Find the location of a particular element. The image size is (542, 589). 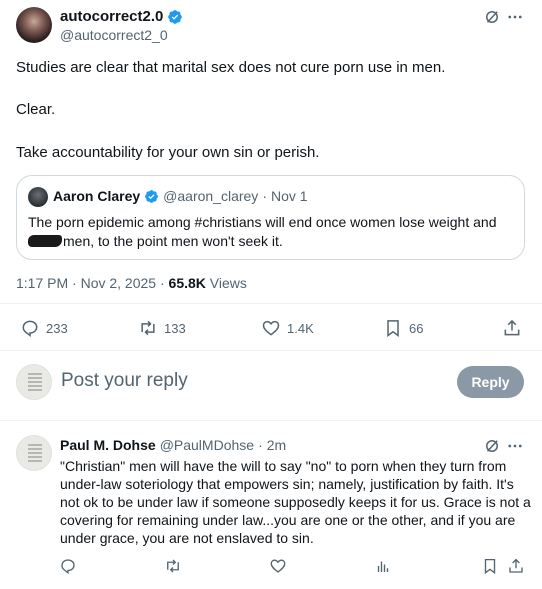

like-button: 1.4K is located at coordinates (287, 328).